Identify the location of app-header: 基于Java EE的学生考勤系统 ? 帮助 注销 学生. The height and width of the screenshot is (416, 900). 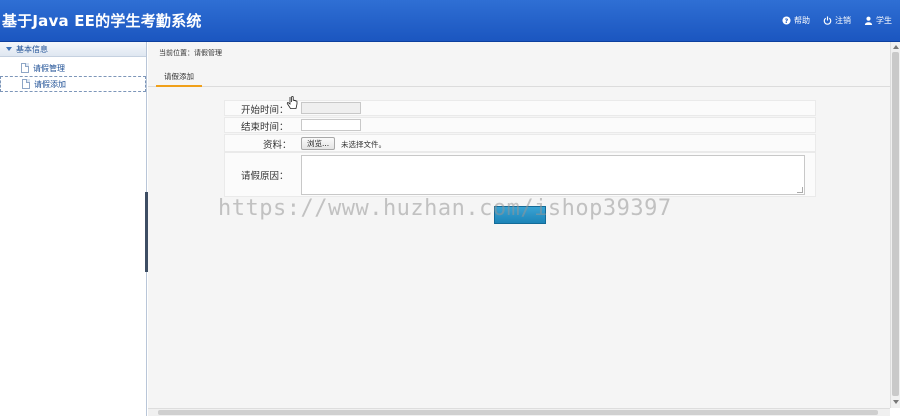
(450, 21).